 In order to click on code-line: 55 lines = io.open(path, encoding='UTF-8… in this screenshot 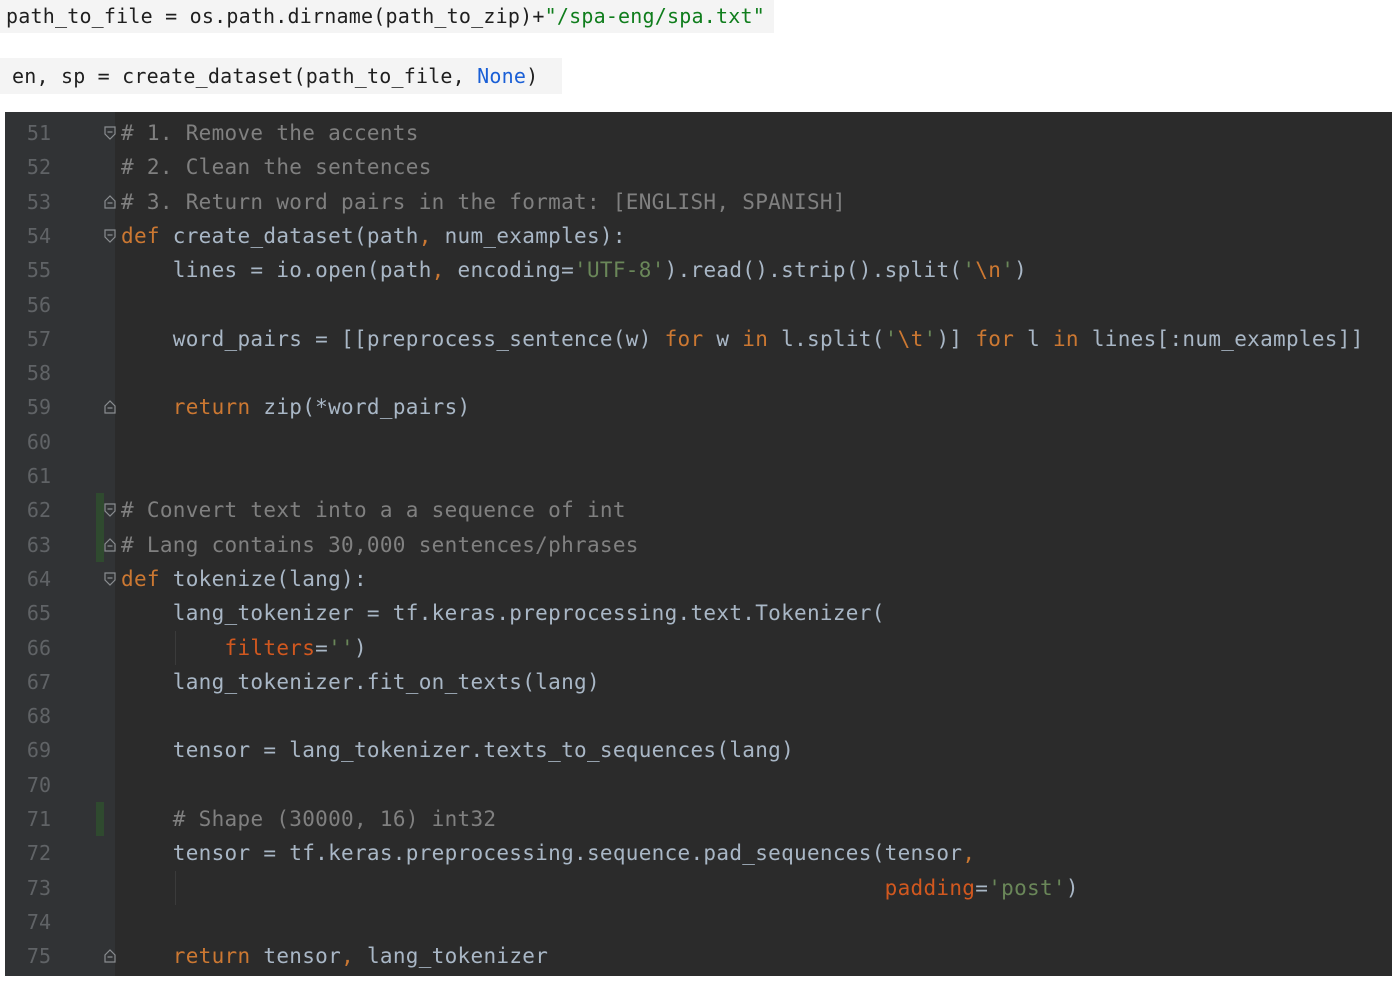, I will do `click(698, 270)`.